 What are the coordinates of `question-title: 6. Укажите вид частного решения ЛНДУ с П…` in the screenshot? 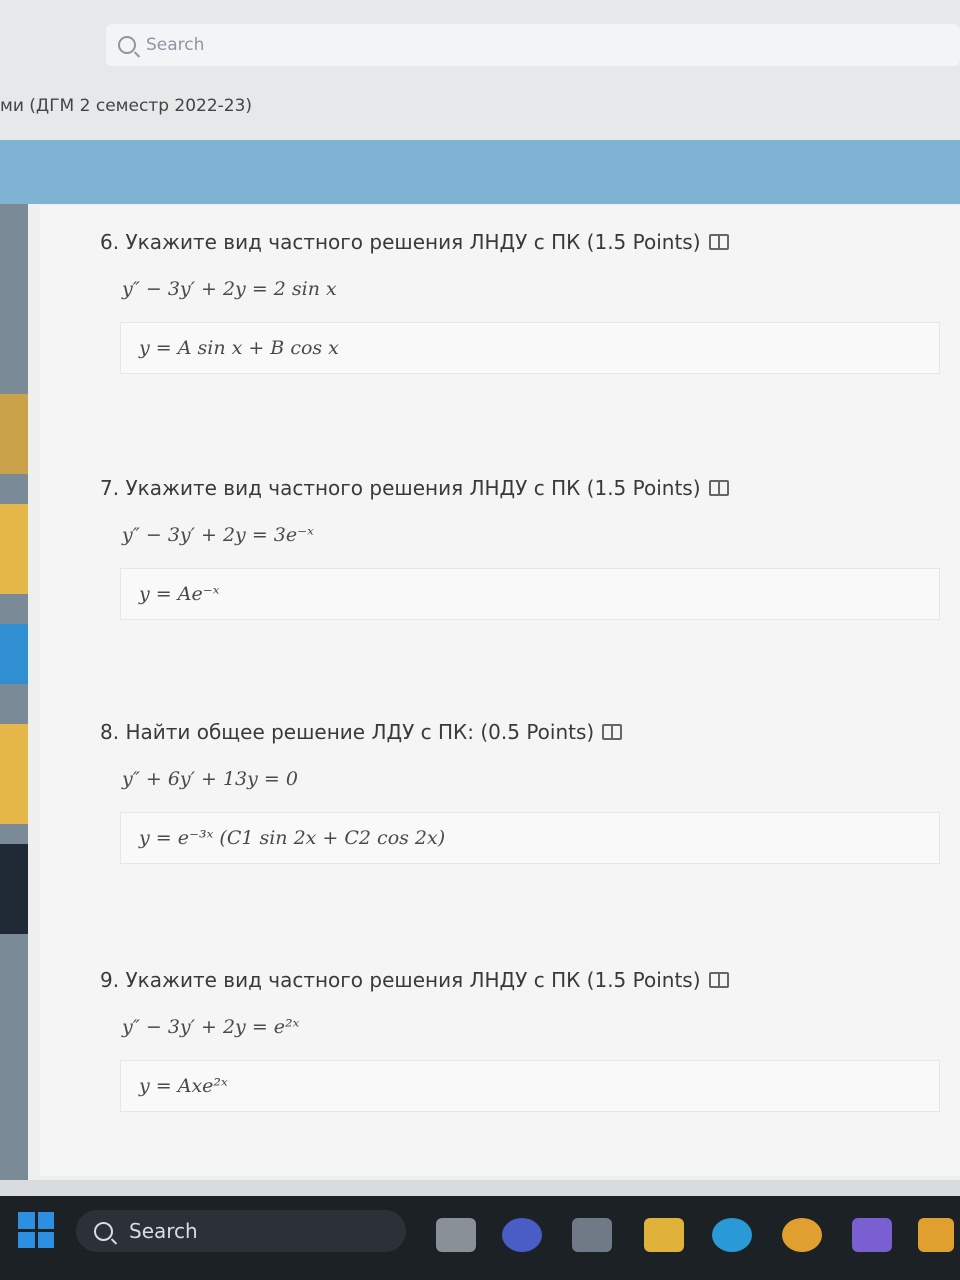 It's located at (400, 242).